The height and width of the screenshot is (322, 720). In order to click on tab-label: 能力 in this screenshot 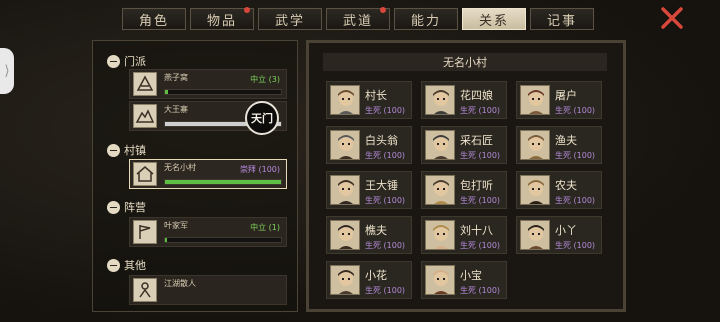, I will do `click(425, 21)`.